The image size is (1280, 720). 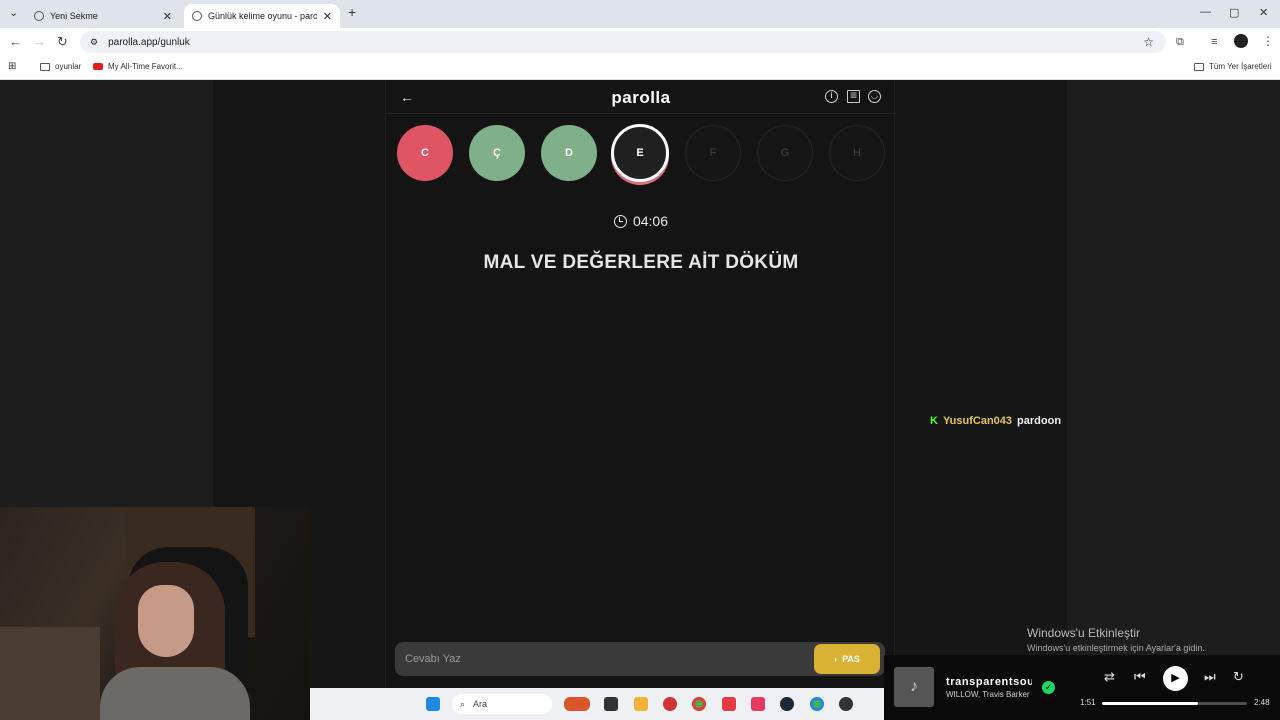 I want to click on activation-title: Windows'u Etkinleştir, so click(x=1083, y=633).